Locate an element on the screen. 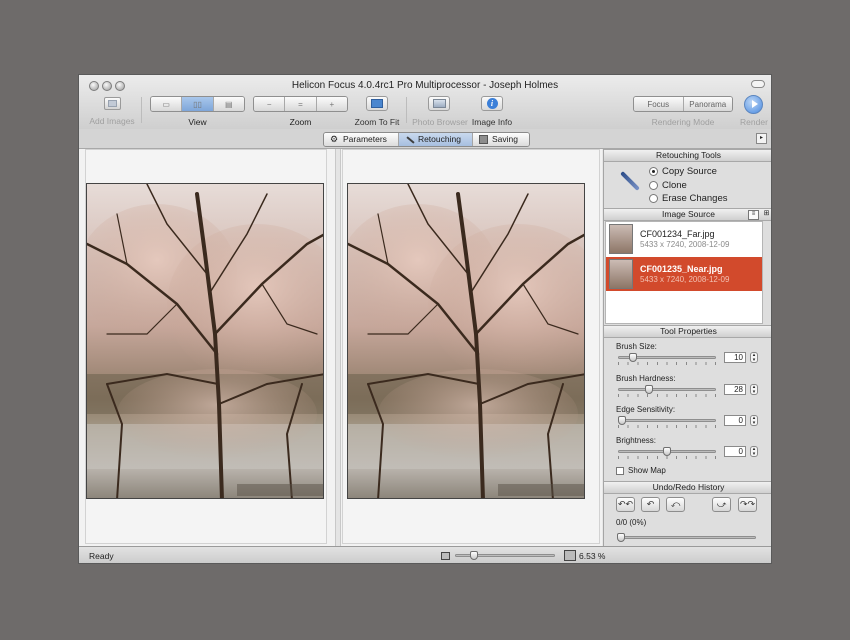 The image size is (850, 640). show-map-checkbox-row: Show Map is located at coordinates (641, 470).